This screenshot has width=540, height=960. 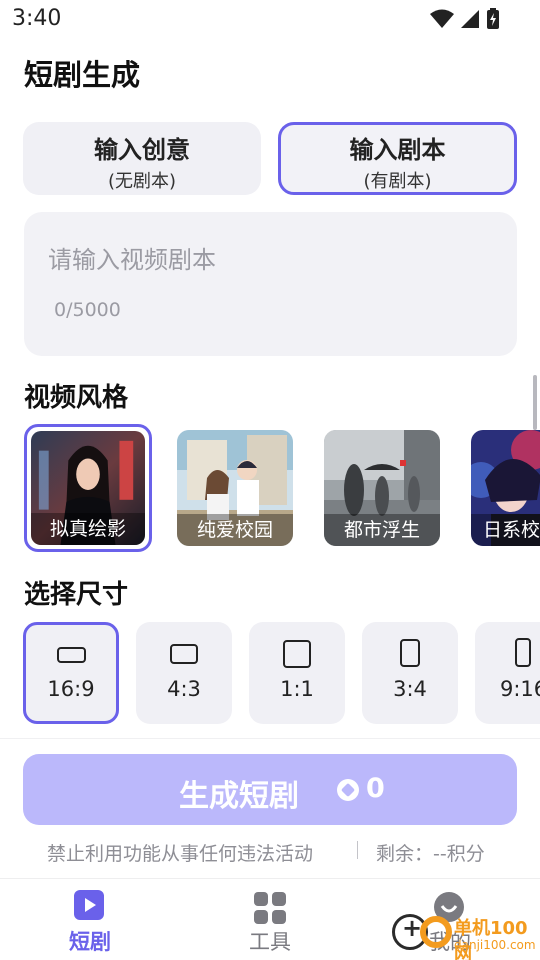 I want to click on style-card-realistic: 拟真绘影, so click(x=88, y=488).